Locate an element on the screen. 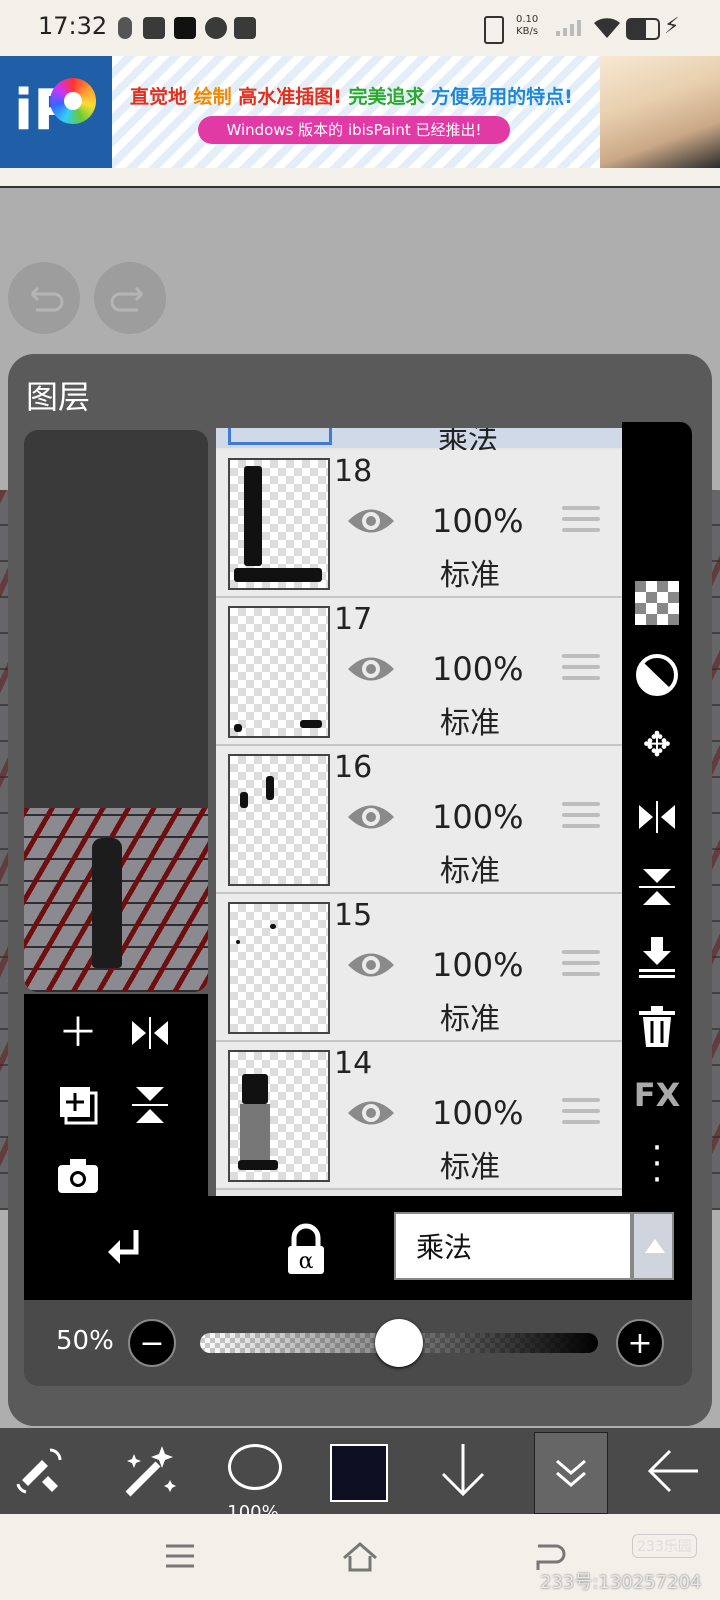 The width and height of the screenshot is (720, 1600). opacity-slider-thumb is located at coordinates (399, 1343).